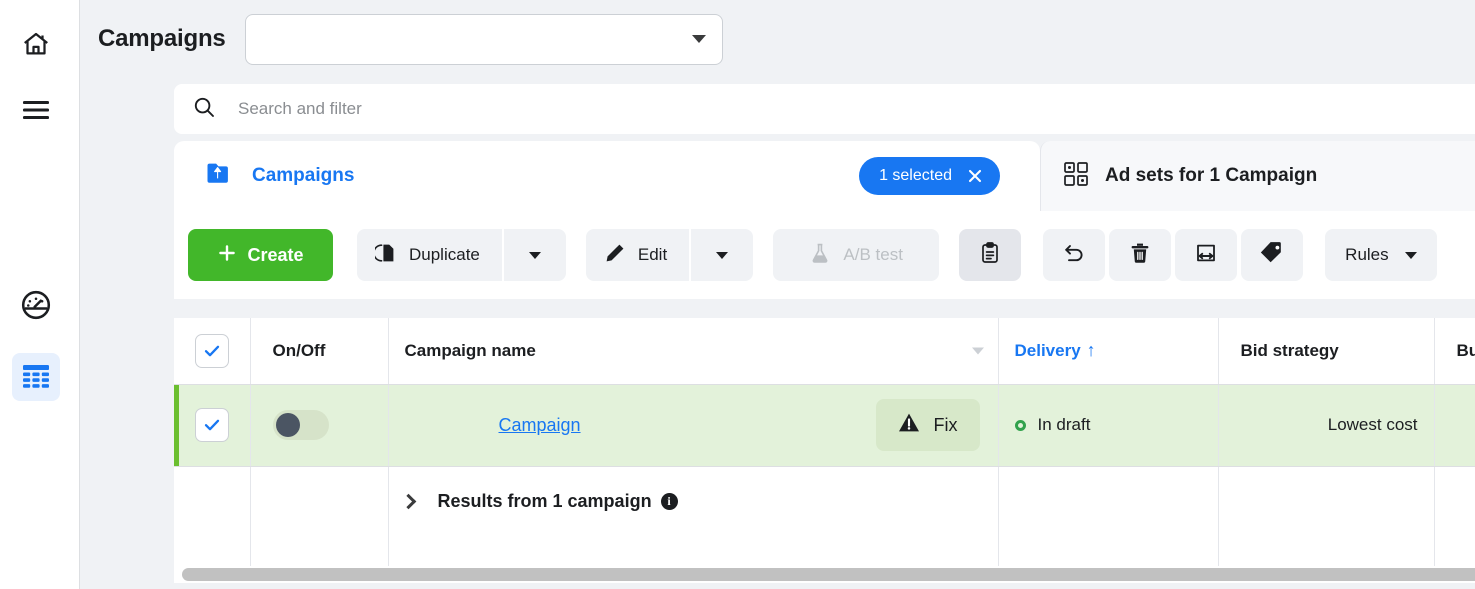 Image resolution: width=1475 pixels, height=589 pixels. I want to click on row-bid-strategy-cell: Lowest cost, so click(1326, 425).